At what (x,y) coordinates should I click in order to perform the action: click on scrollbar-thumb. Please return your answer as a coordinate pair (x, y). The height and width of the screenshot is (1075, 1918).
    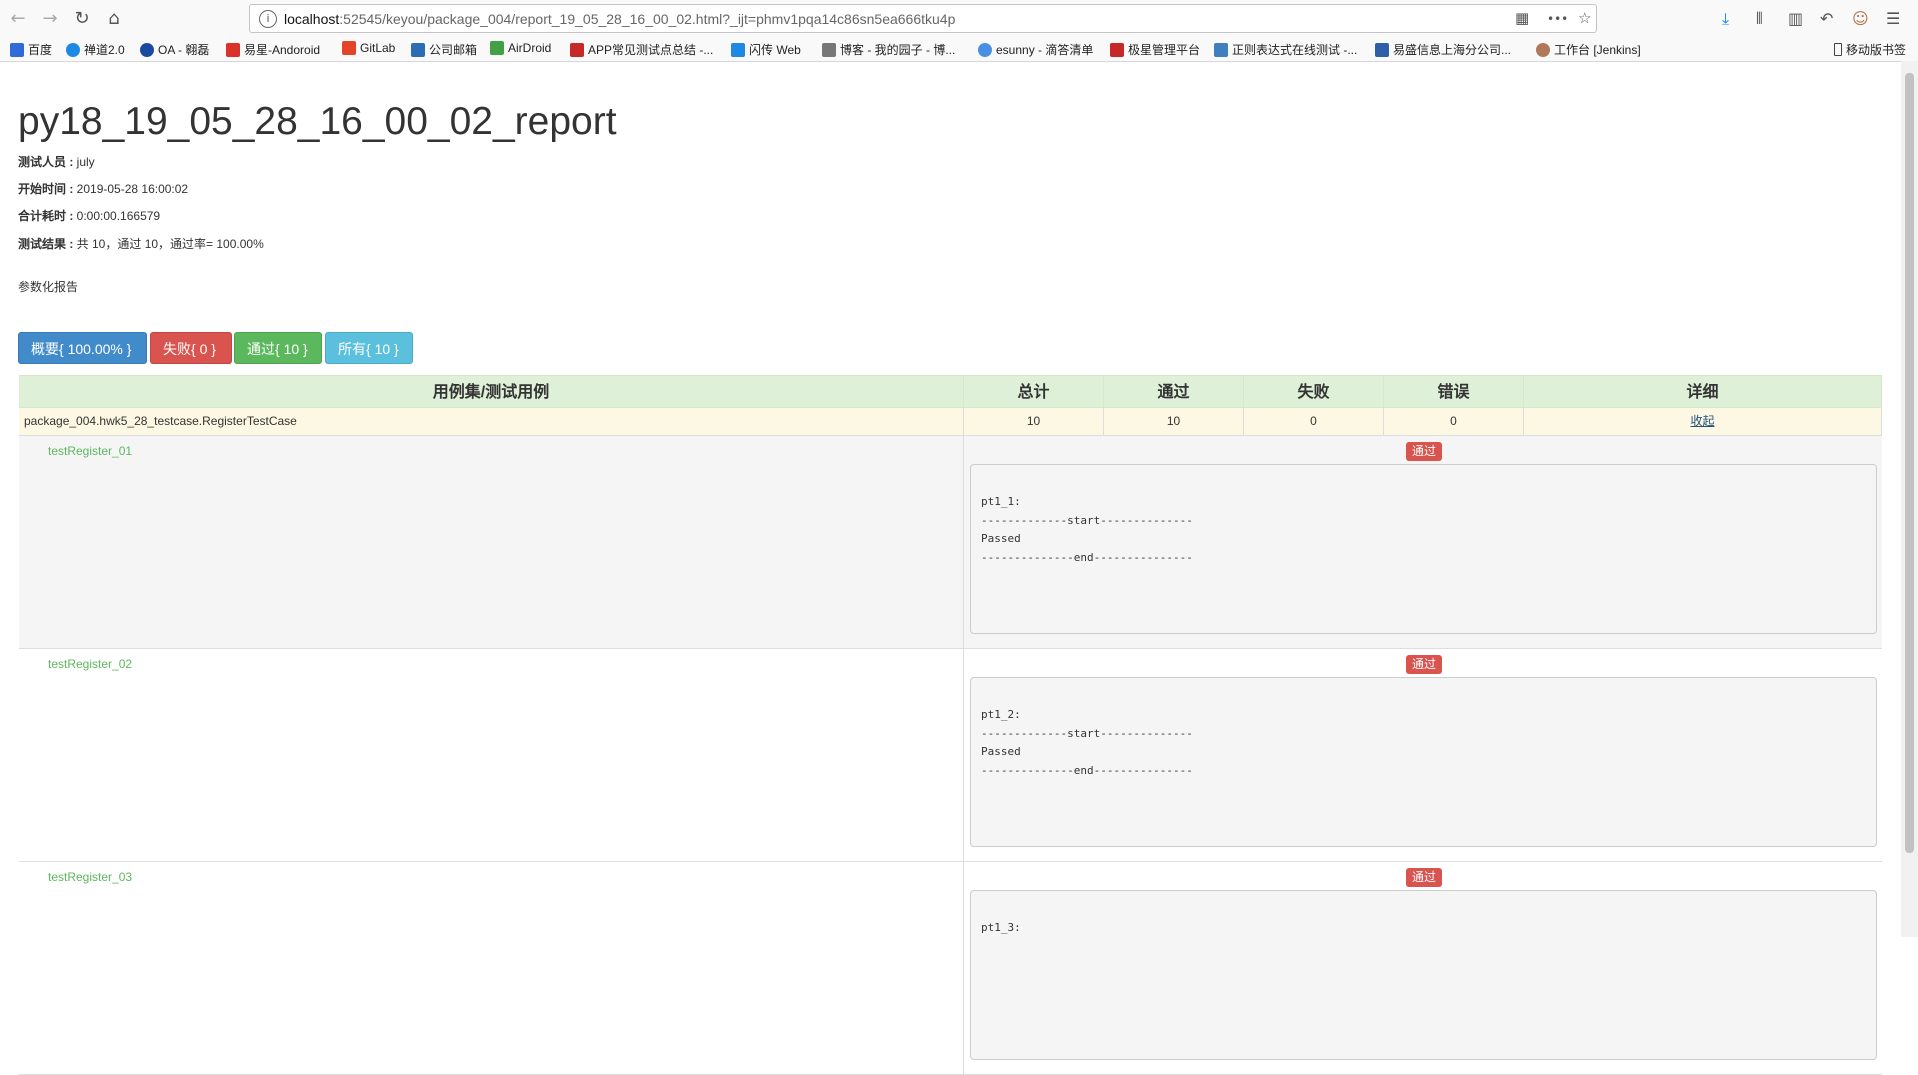
    Looking at the image, I should click on (1909, 463).